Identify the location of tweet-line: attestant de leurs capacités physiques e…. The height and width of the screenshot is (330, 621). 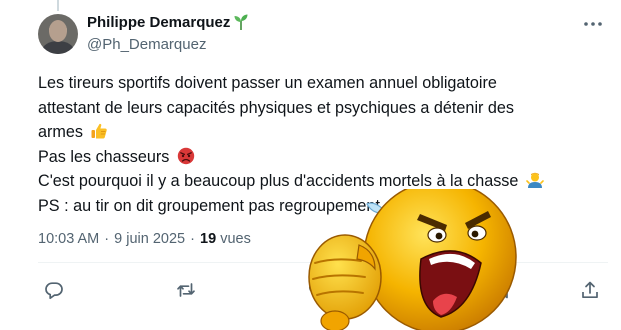
(276, 107).